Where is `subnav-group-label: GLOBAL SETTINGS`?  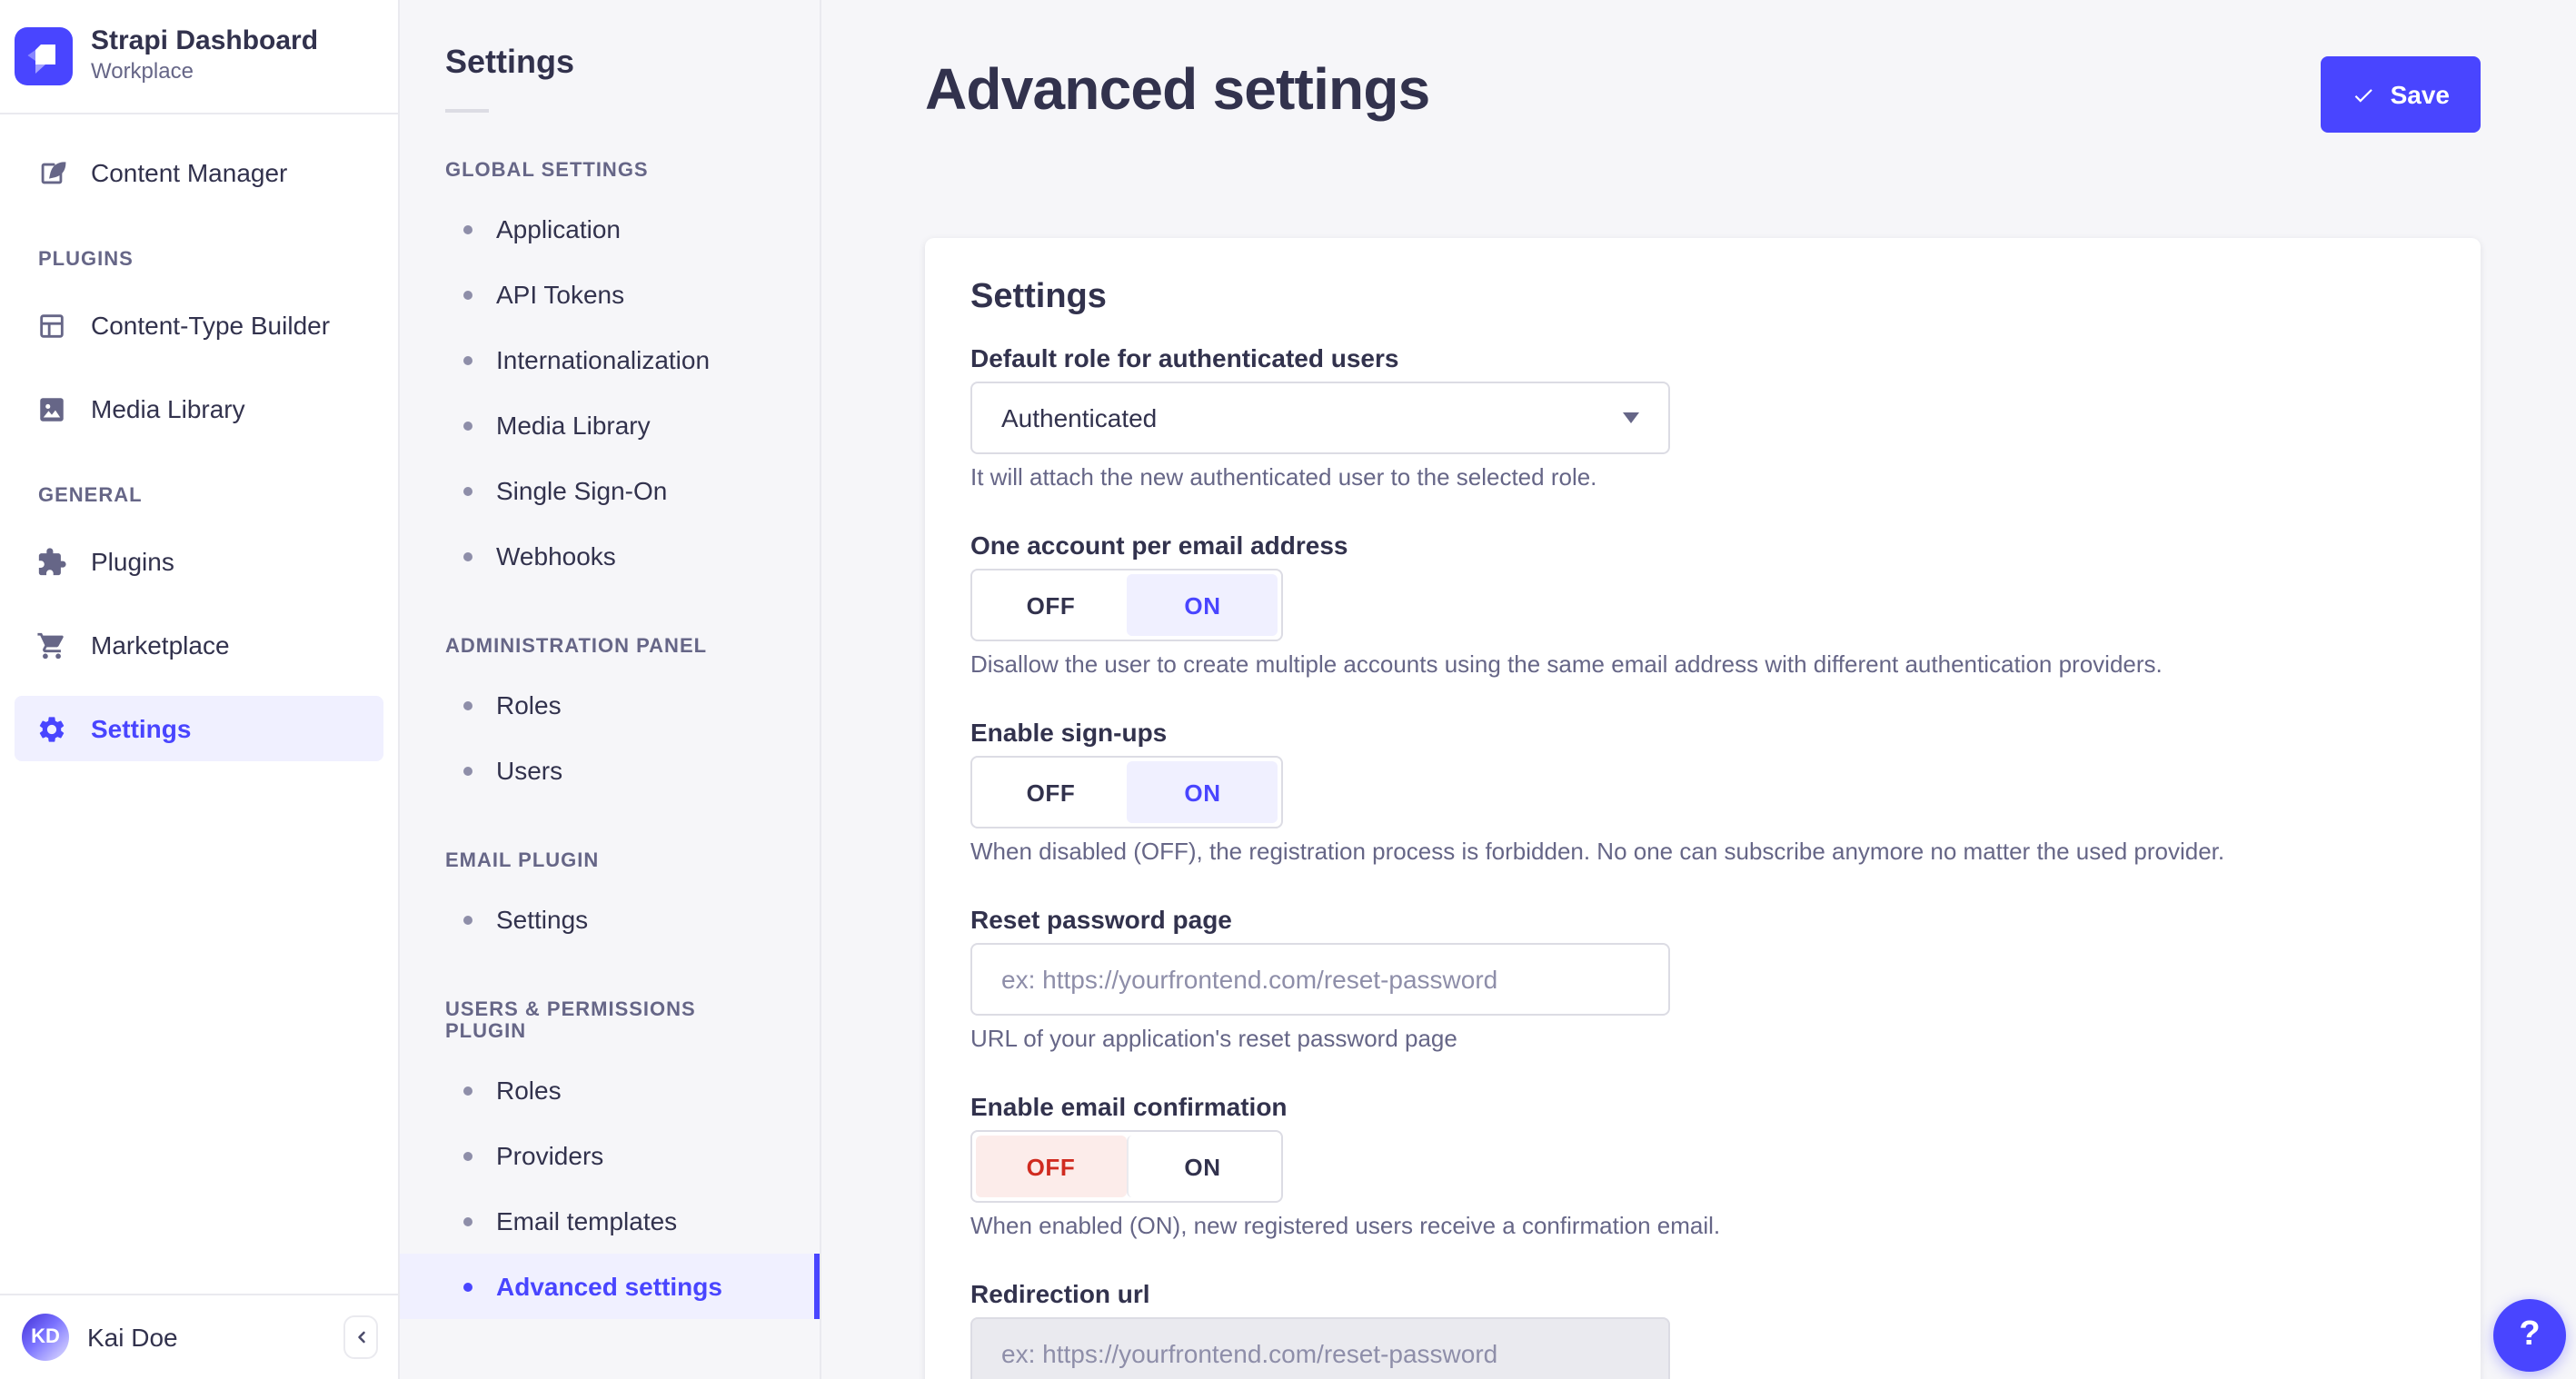
subnav-group-label: GLOBAL SETTINGS is located at coordinates (547, 171).